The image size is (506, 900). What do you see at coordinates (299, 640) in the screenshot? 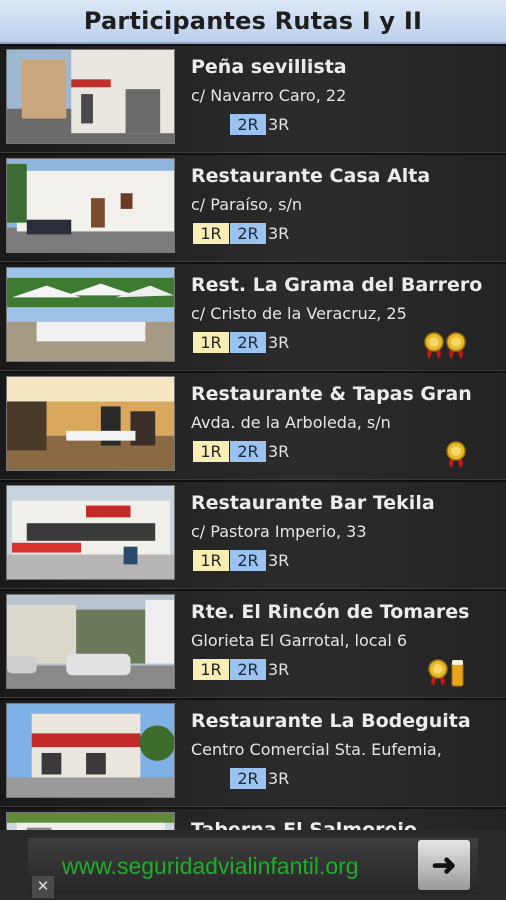
I see `restaurant-address: Glorieta El Garrotal, local 6` at bounding box center [299, 640].